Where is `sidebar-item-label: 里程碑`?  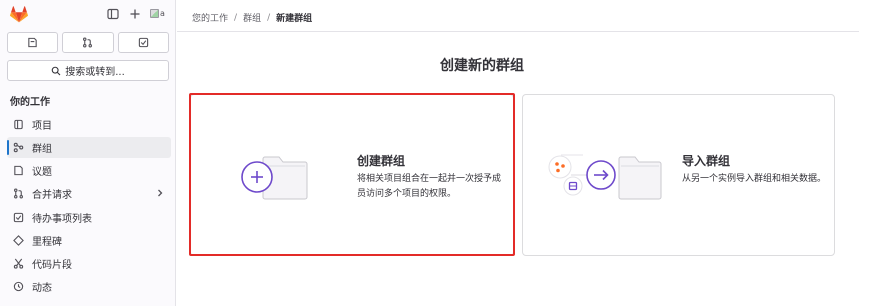 sidebar-item-label: 里程碑 is located at coordinates (47, 242).